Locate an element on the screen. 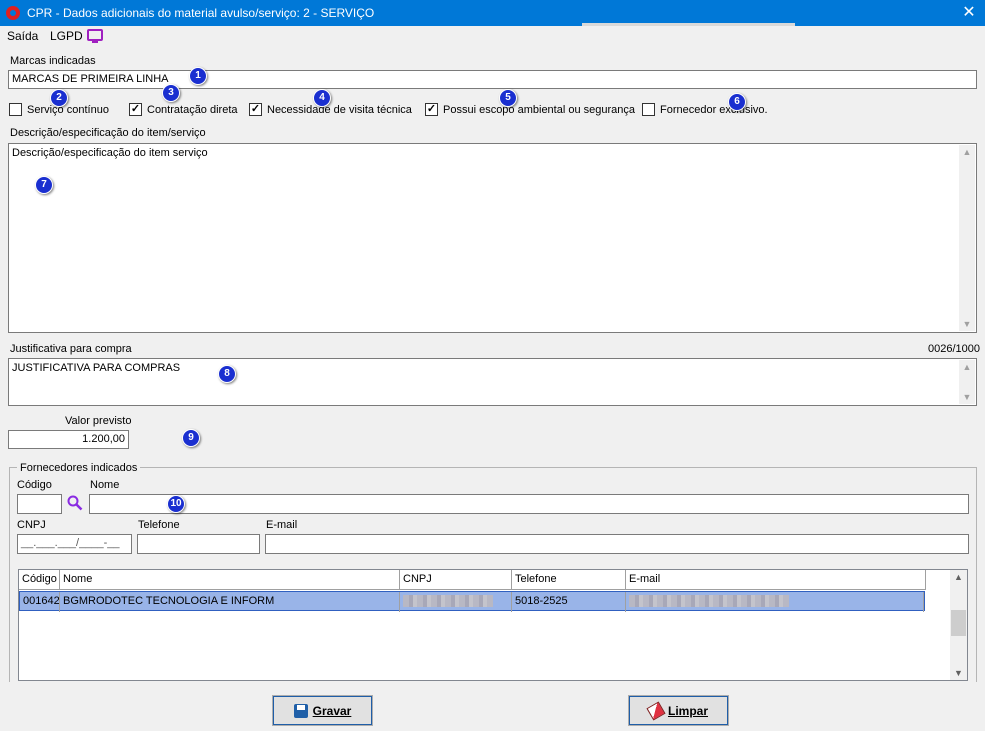  marcas-input: MARCAS DE PRIMEIRA LINHA is located at coordinates (492, 79).